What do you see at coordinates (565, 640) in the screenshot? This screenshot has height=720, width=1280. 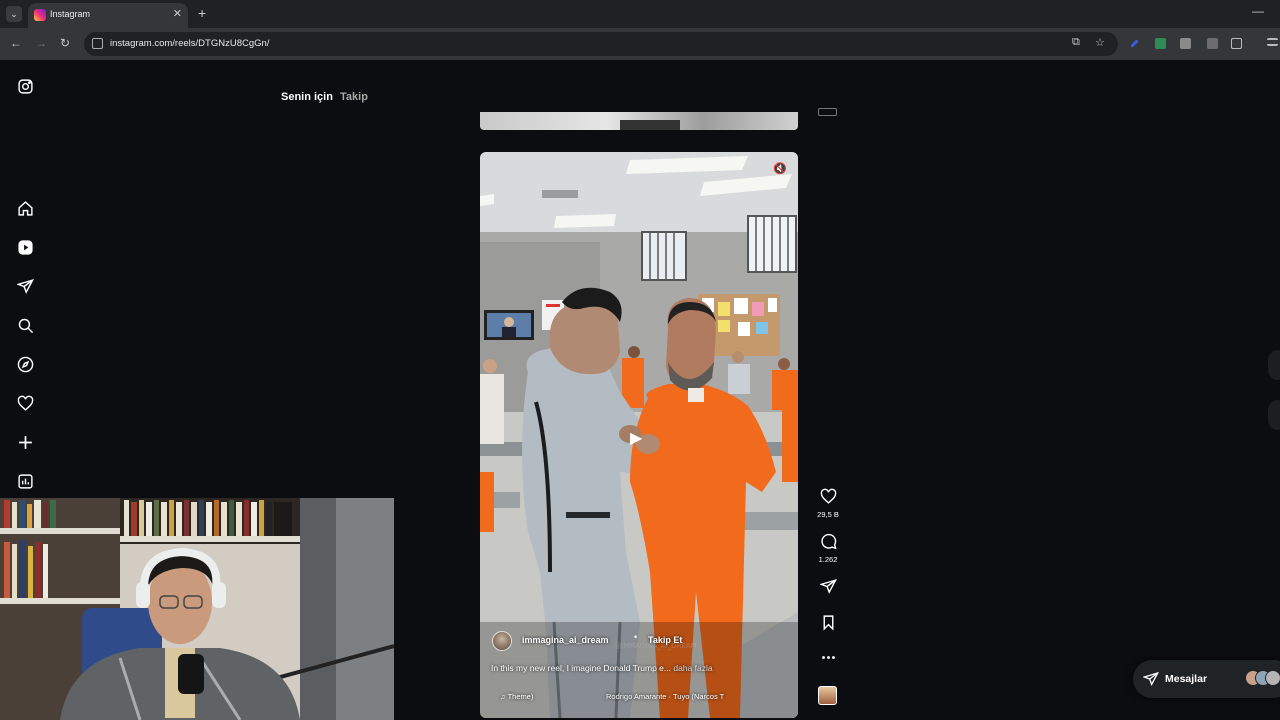 I see `reel-author-username: immagina_ai_dream` at bounding box center [565, 640].